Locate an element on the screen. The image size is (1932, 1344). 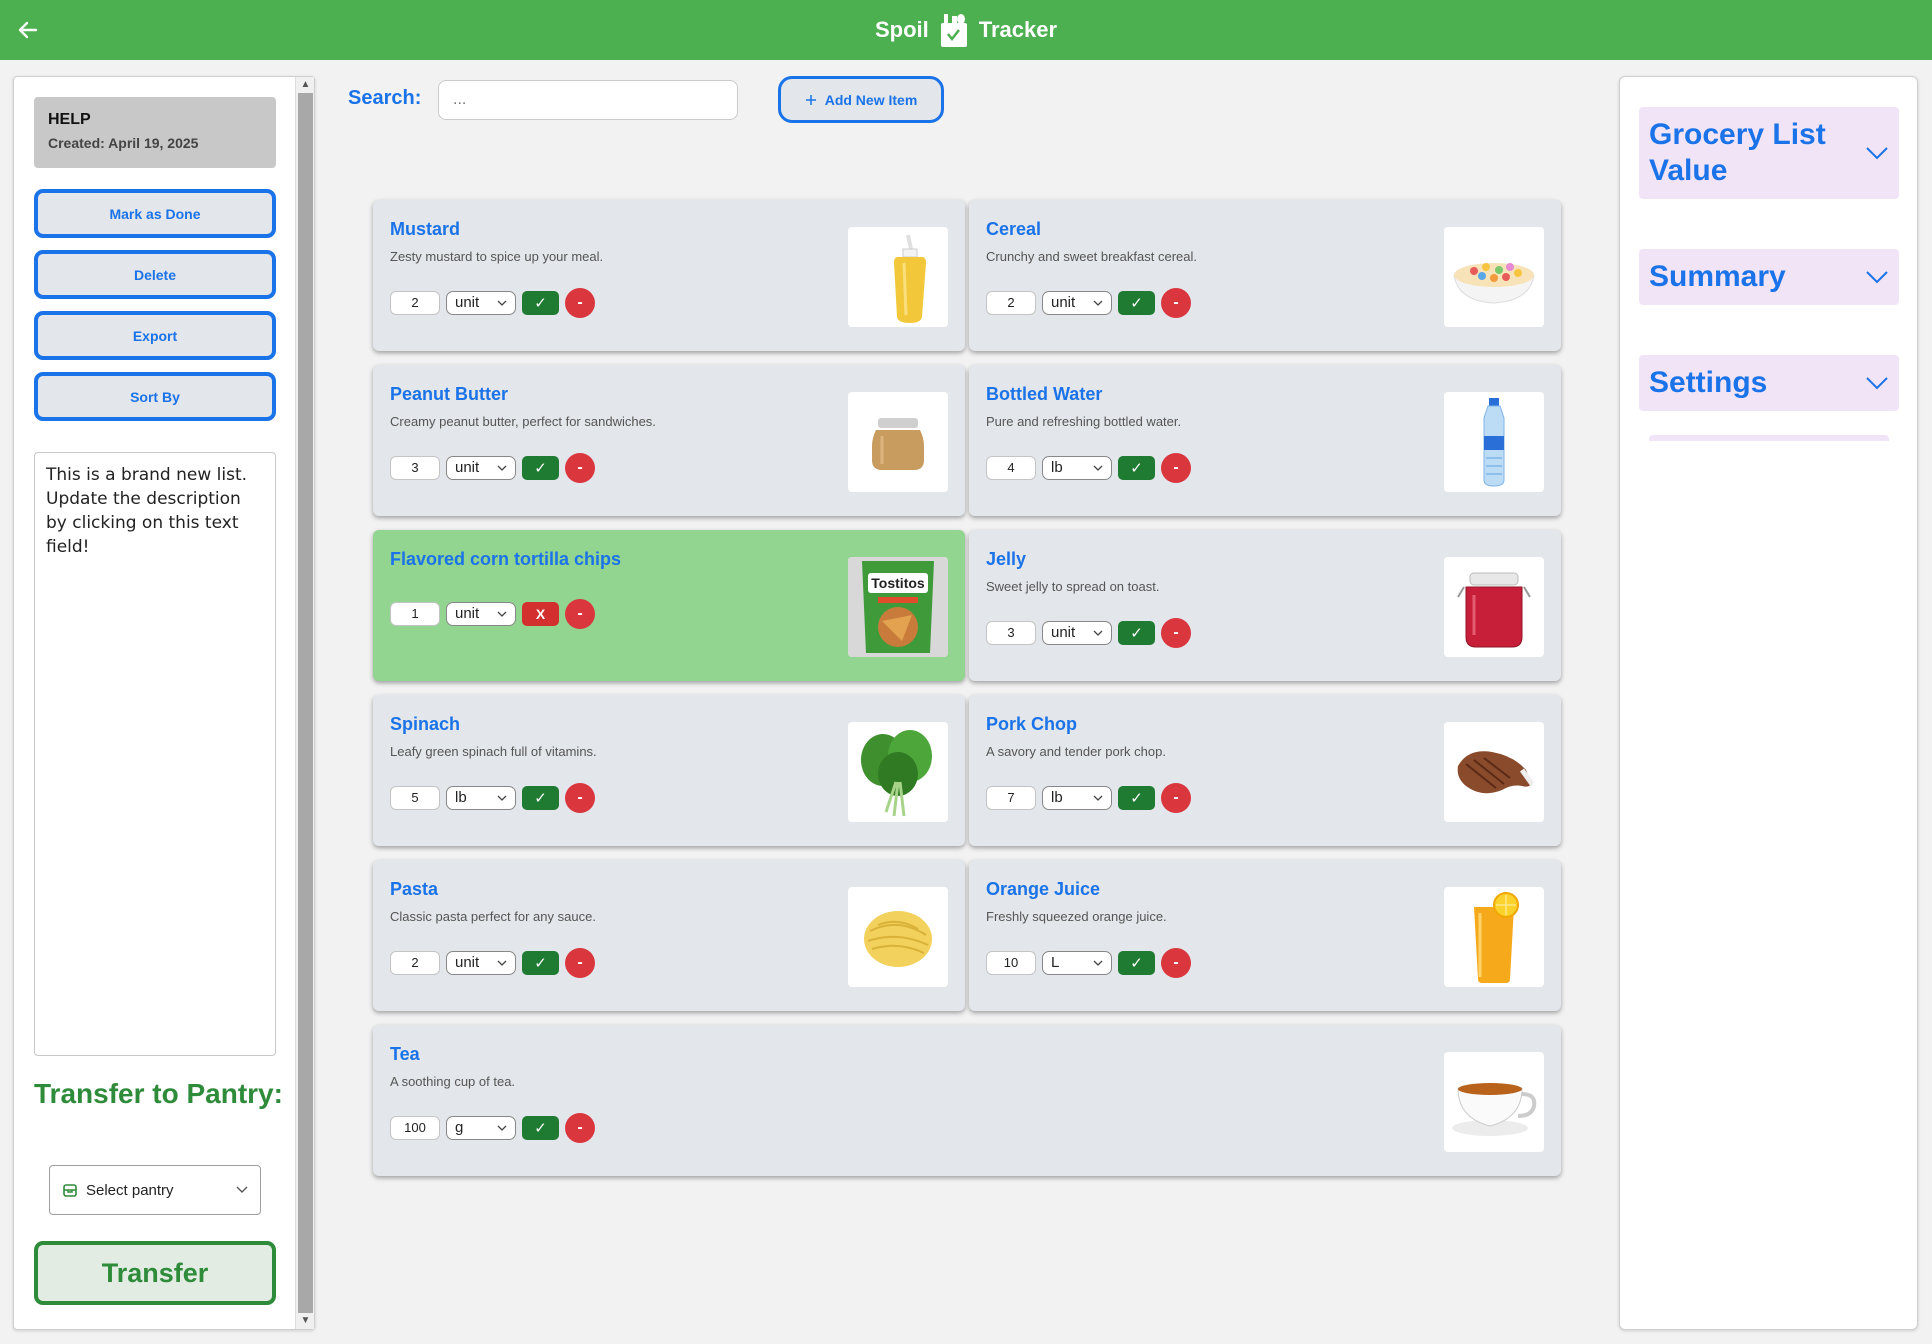
accordion-settings: Settings is located at coordinates (1769, 383).